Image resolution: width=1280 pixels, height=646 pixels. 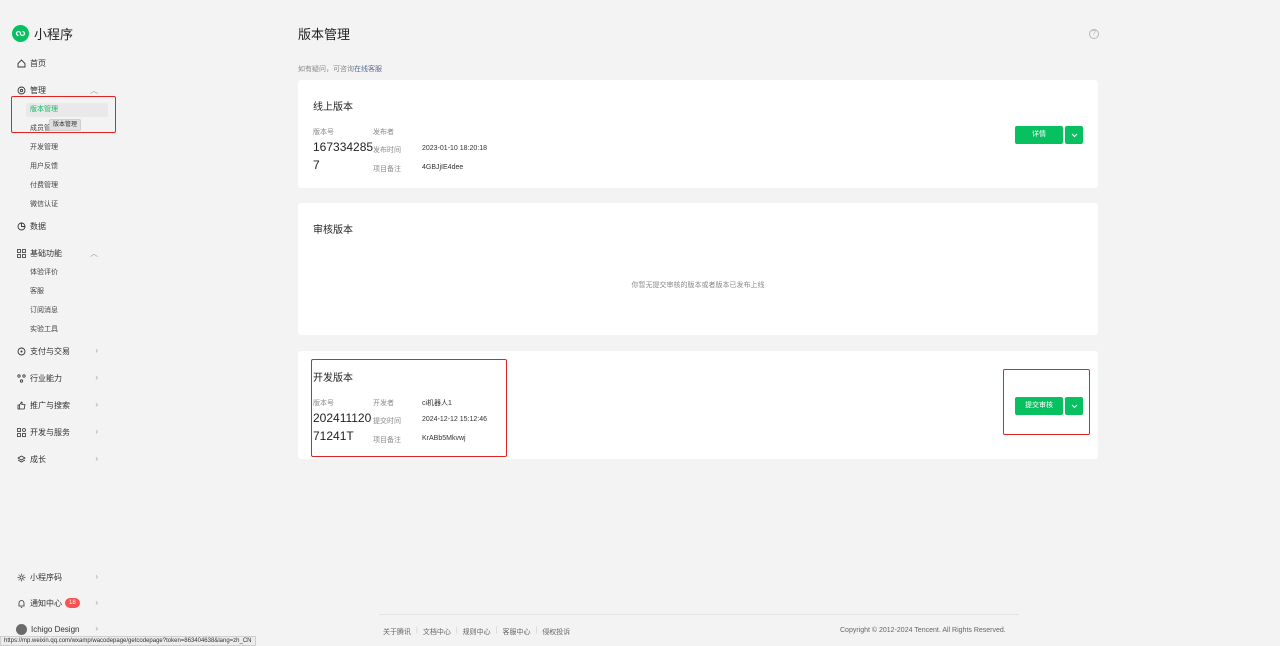 I want to click on nav-notify: 通知中心 18 ›, so click(x=59, y=603).